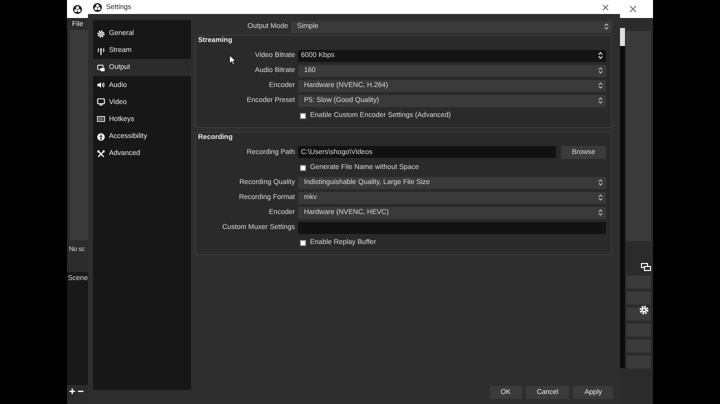  Describe the element at coordinates (232, 60) in the screenshot. I see `cursor-icon` at that location.